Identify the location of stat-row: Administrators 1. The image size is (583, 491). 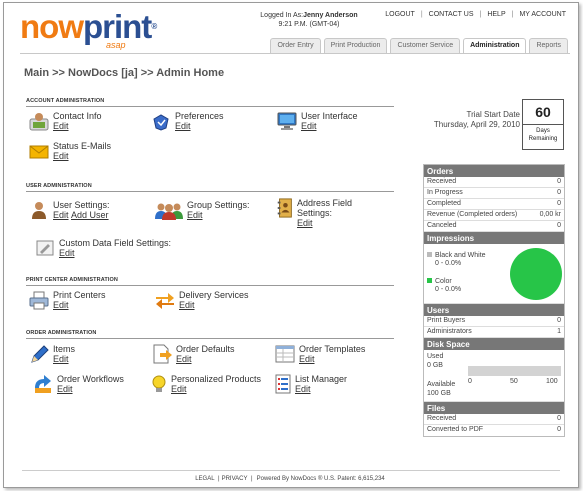
(494, 332).